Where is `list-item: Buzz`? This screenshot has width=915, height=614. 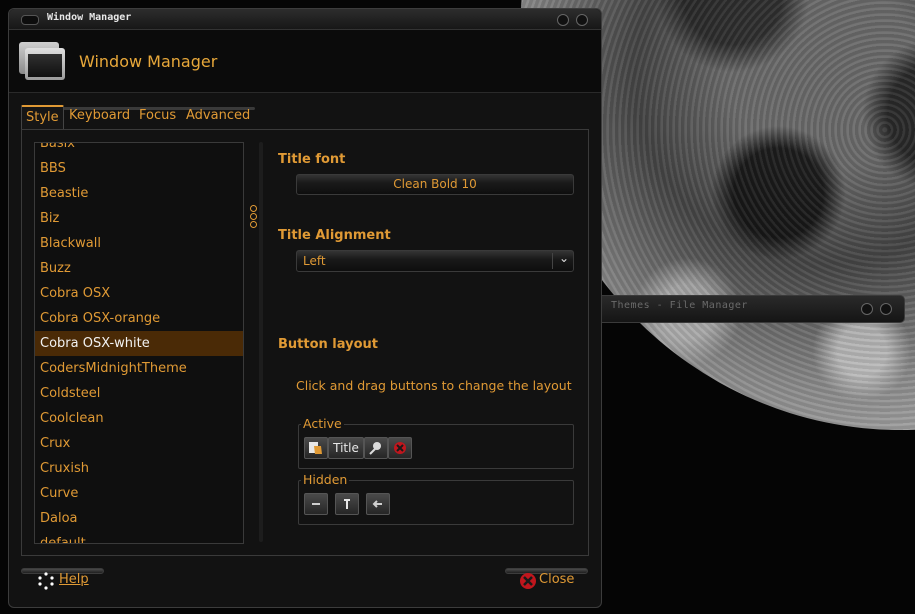
list-item: Buzz is located at coordinates (139, 268).